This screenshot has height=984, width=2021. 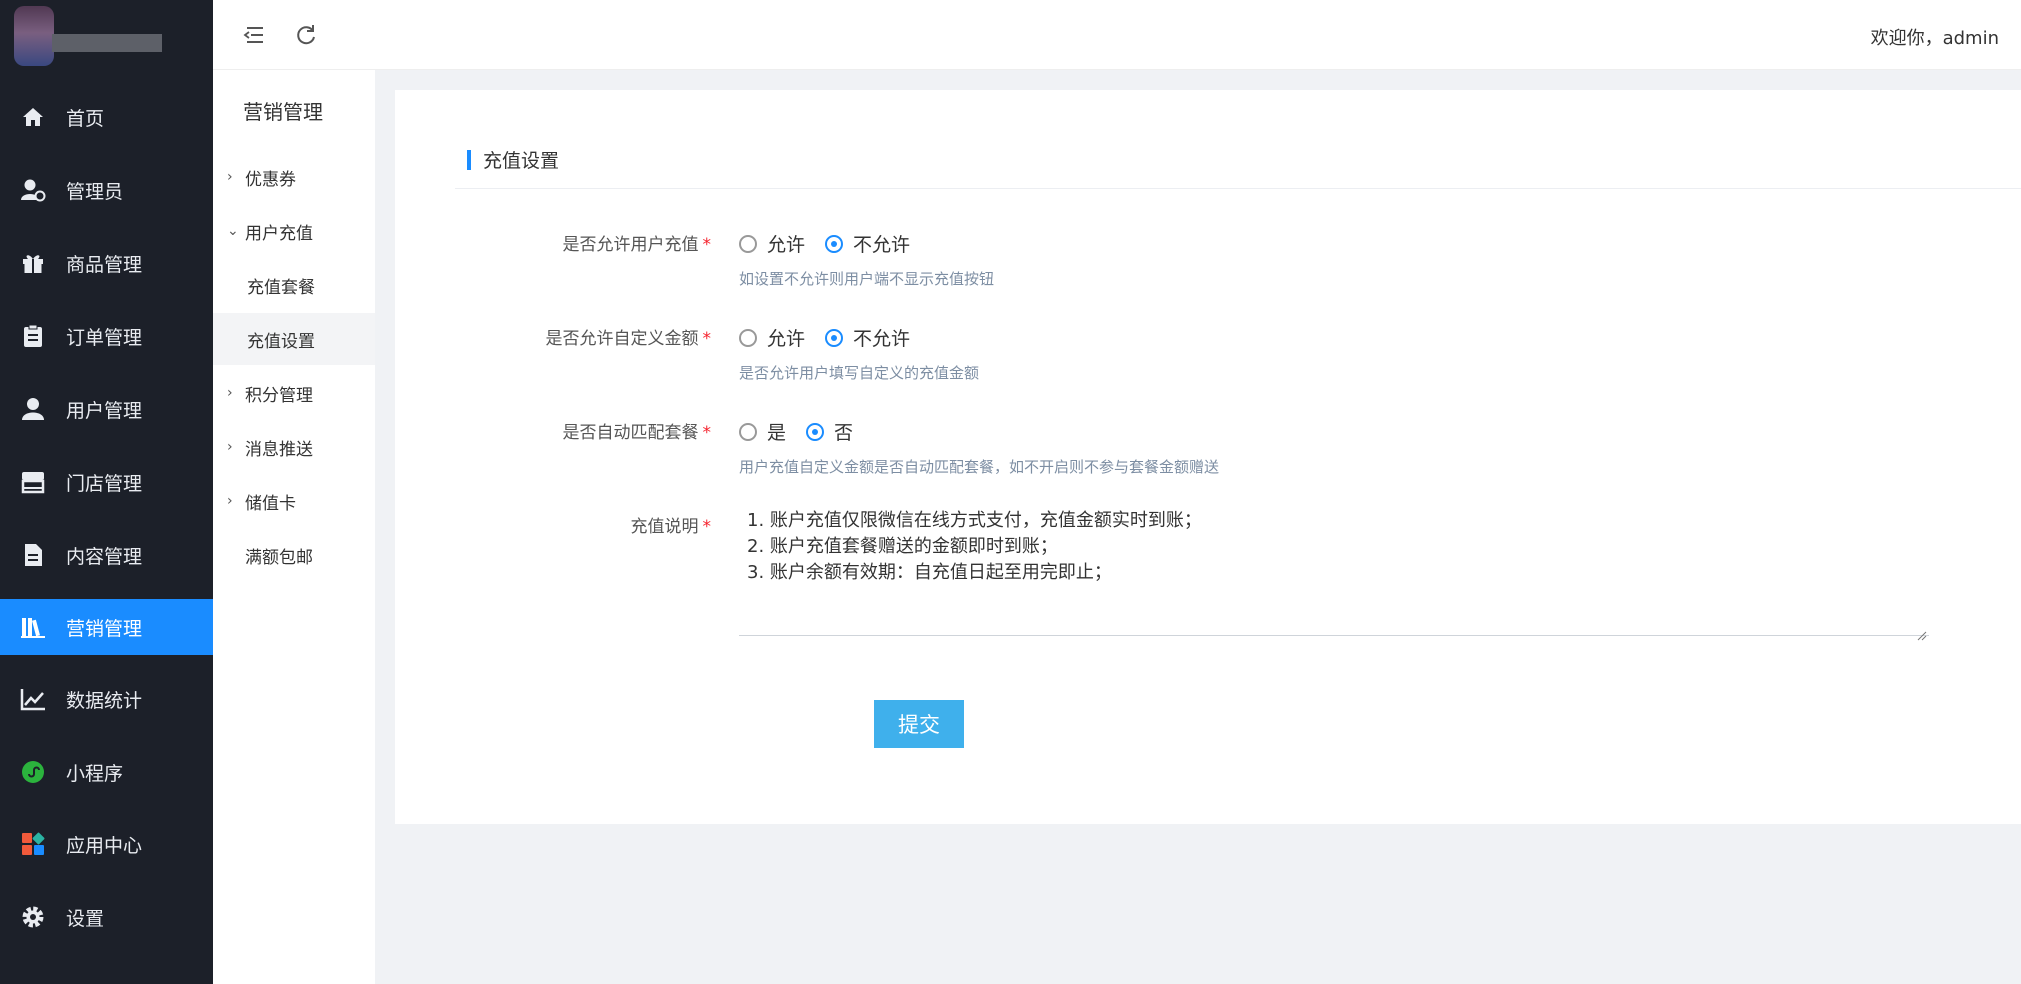 I want to click on field-hint: 如设置不允许则用户端不显示充值按钮, so click(x=867, y=279).